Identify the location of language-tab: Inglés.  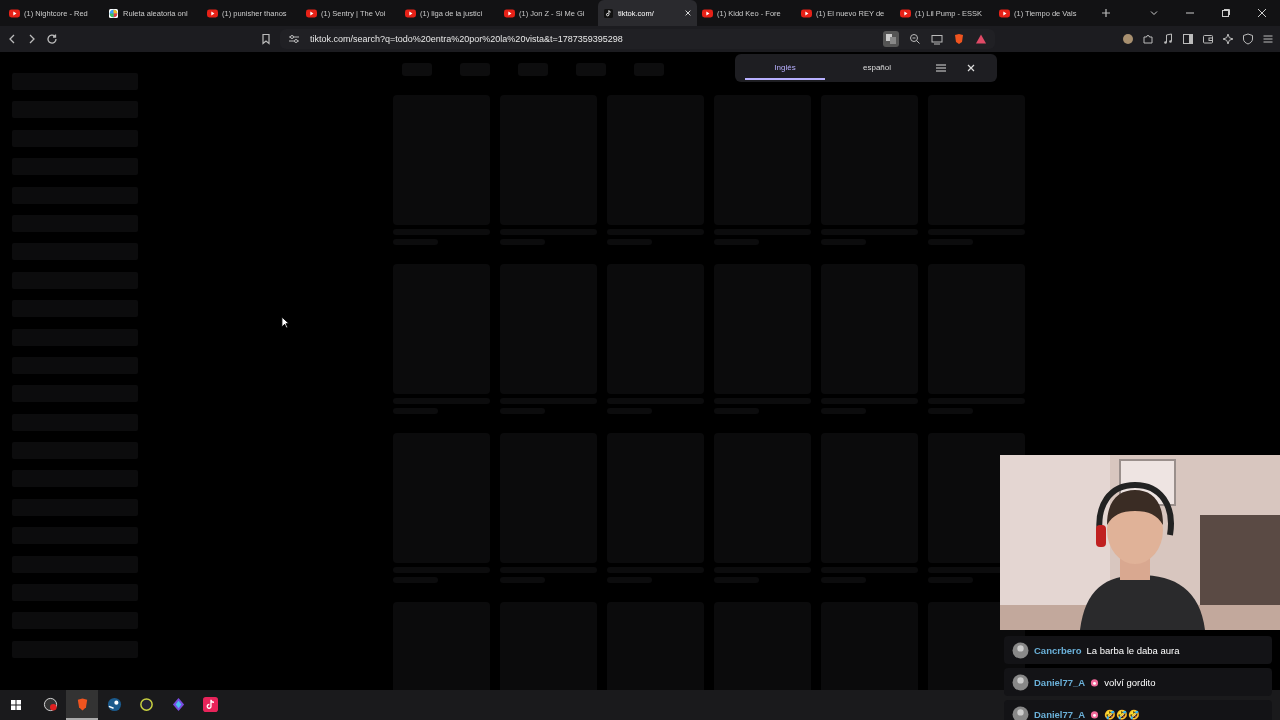
(785, 68).